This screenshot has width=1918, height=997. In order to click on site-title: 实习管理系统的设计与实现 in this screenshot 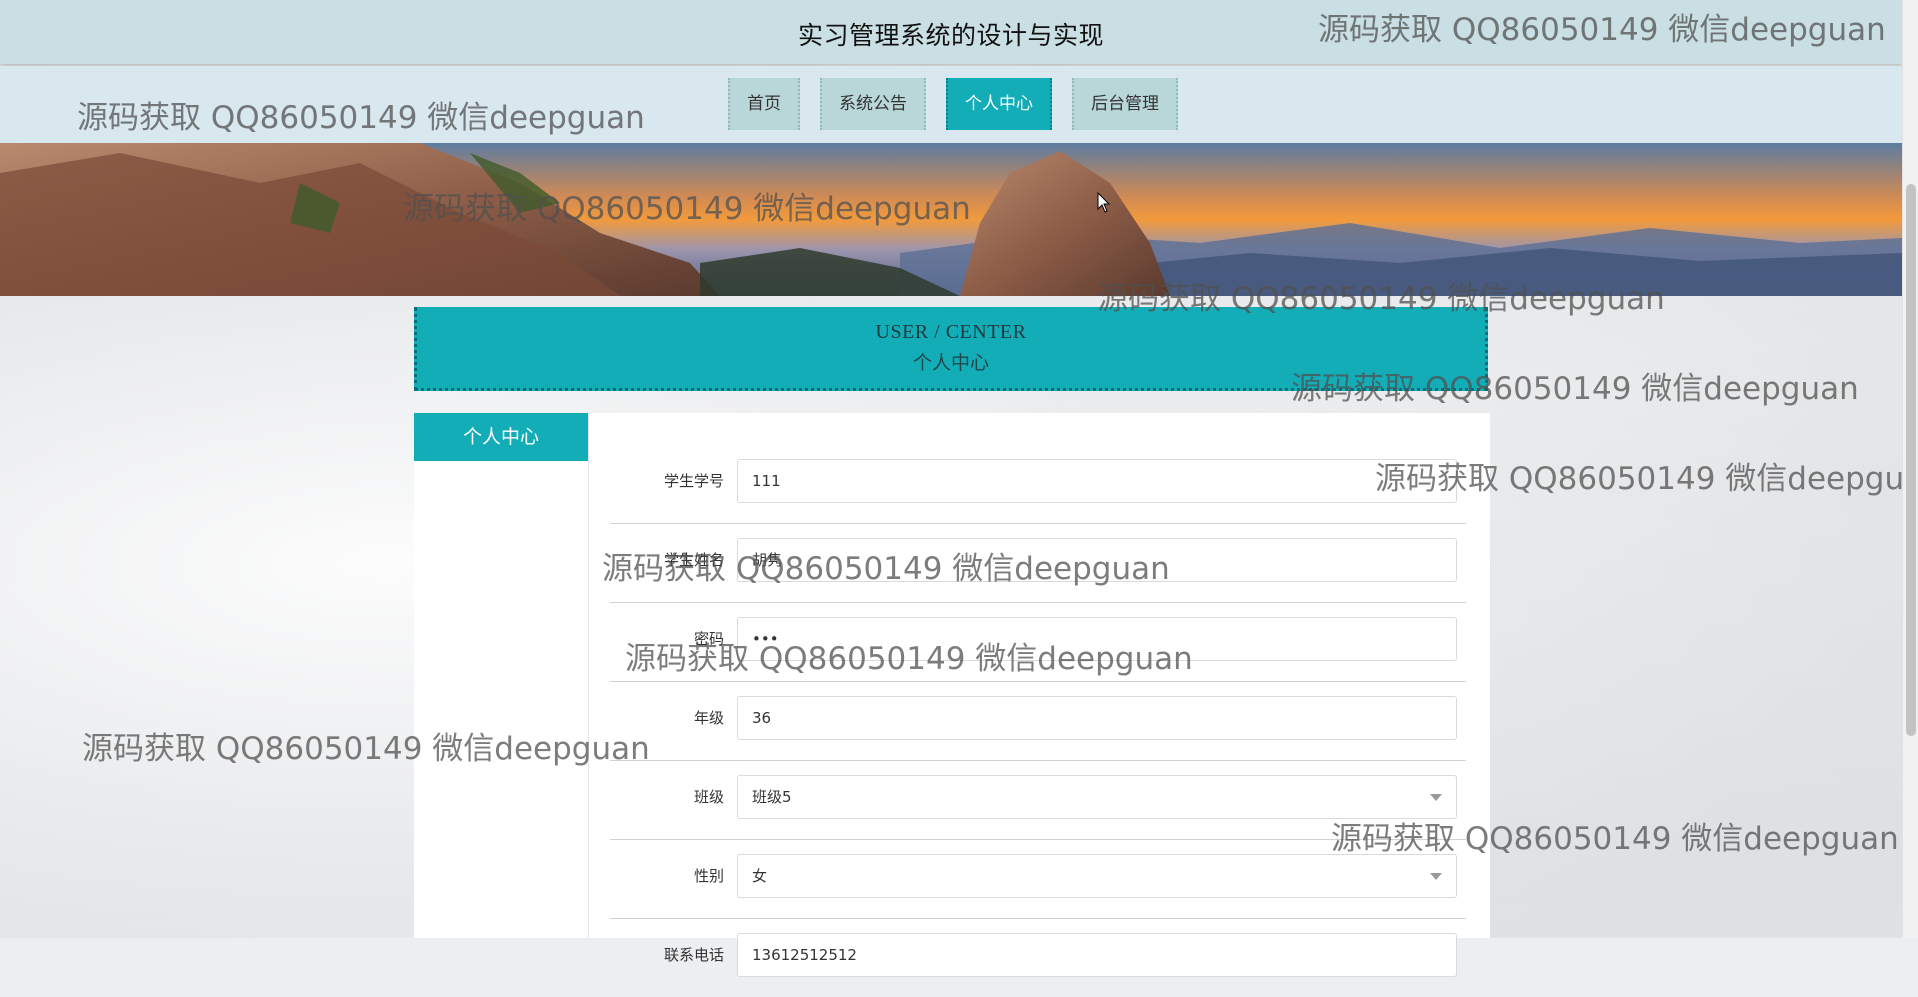, I will do `click(950, 35)`.